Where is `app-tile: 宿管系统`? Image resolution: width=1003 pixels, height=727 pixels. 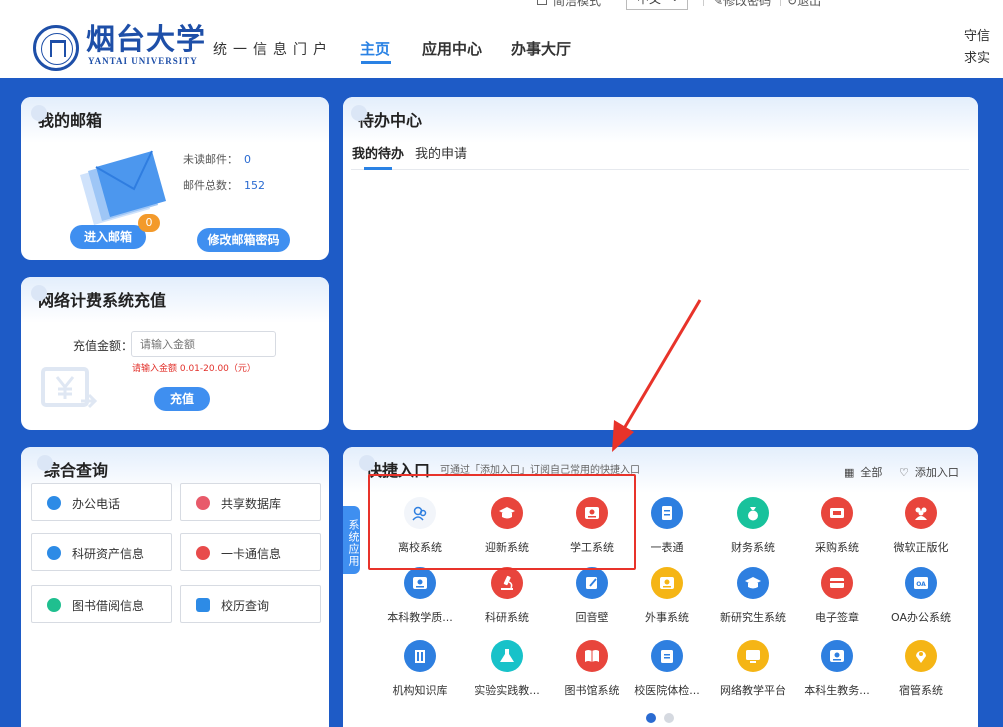
app-tile: 宿管系统 is located at coordinates (921, 671).